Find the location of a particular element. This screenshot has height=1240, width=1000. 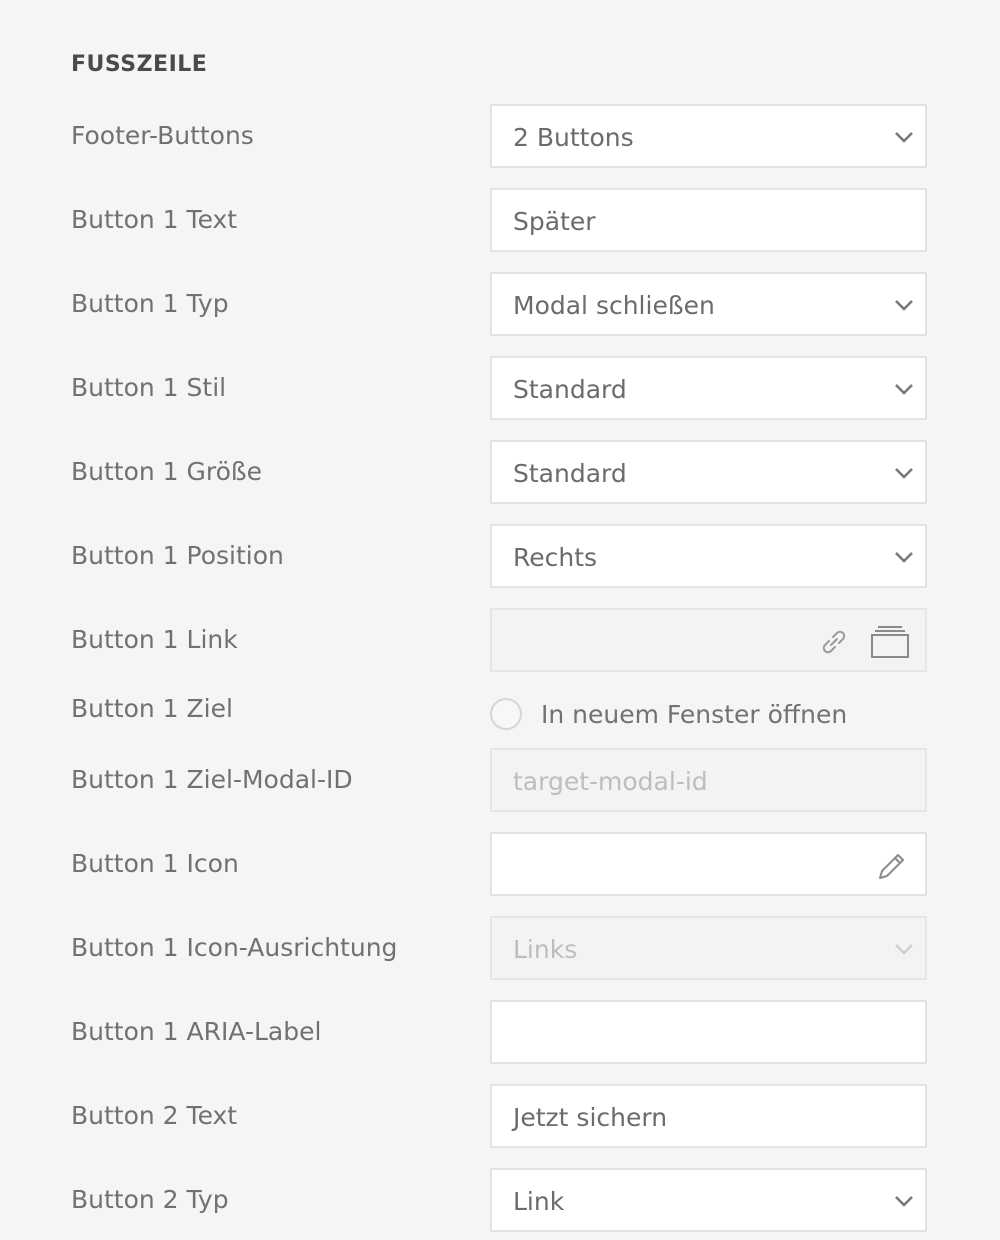

form-row-button1-icon: Button 1 Icon is located at coordinates (500, 866).